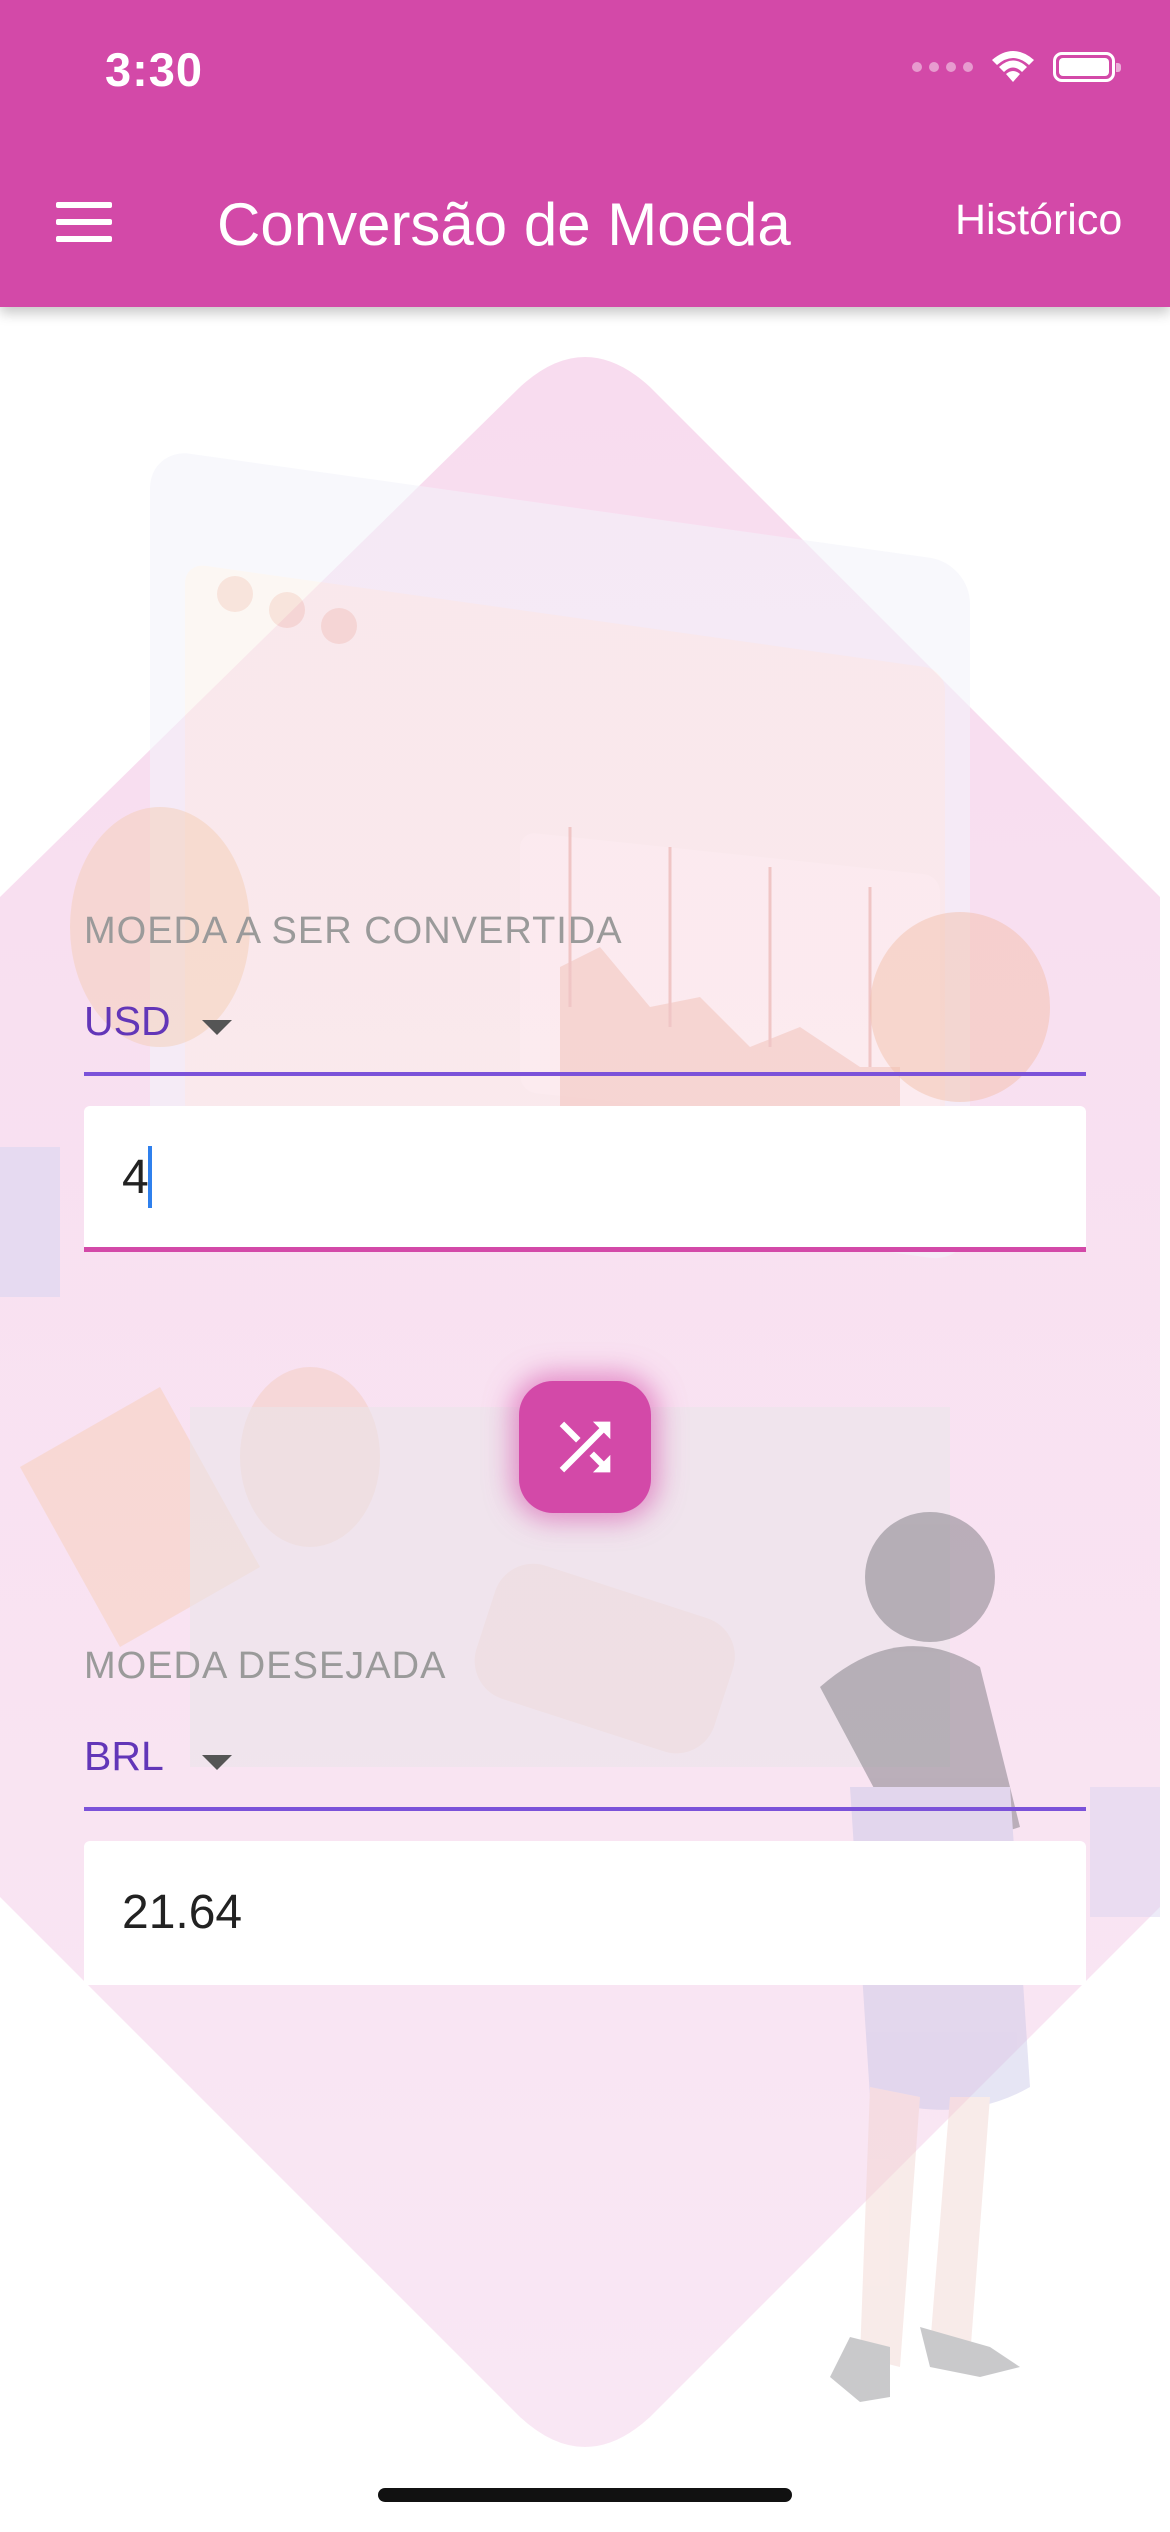  I want to click on menu-icon, so click(84, 222).